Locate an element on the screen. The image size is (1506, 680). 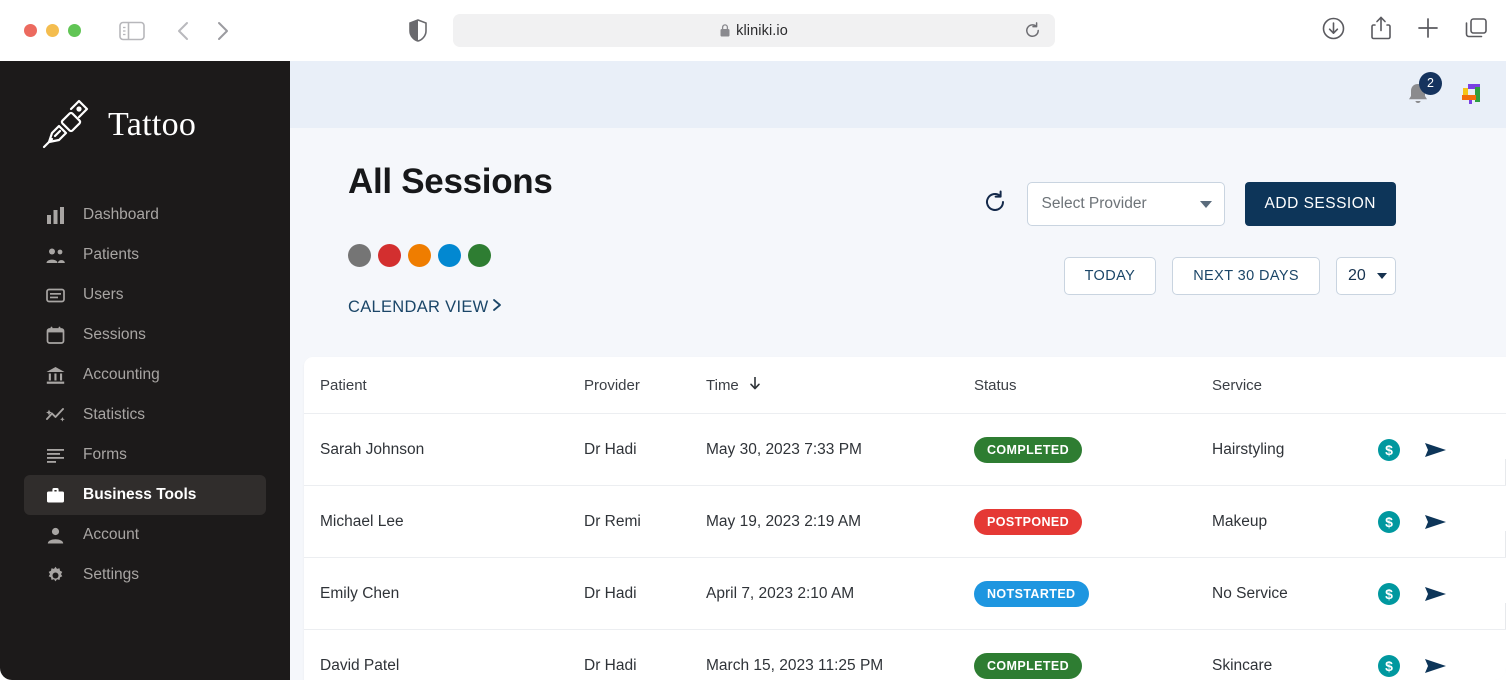
sidebar-item-users: Users is located at coordinates (145, 295).